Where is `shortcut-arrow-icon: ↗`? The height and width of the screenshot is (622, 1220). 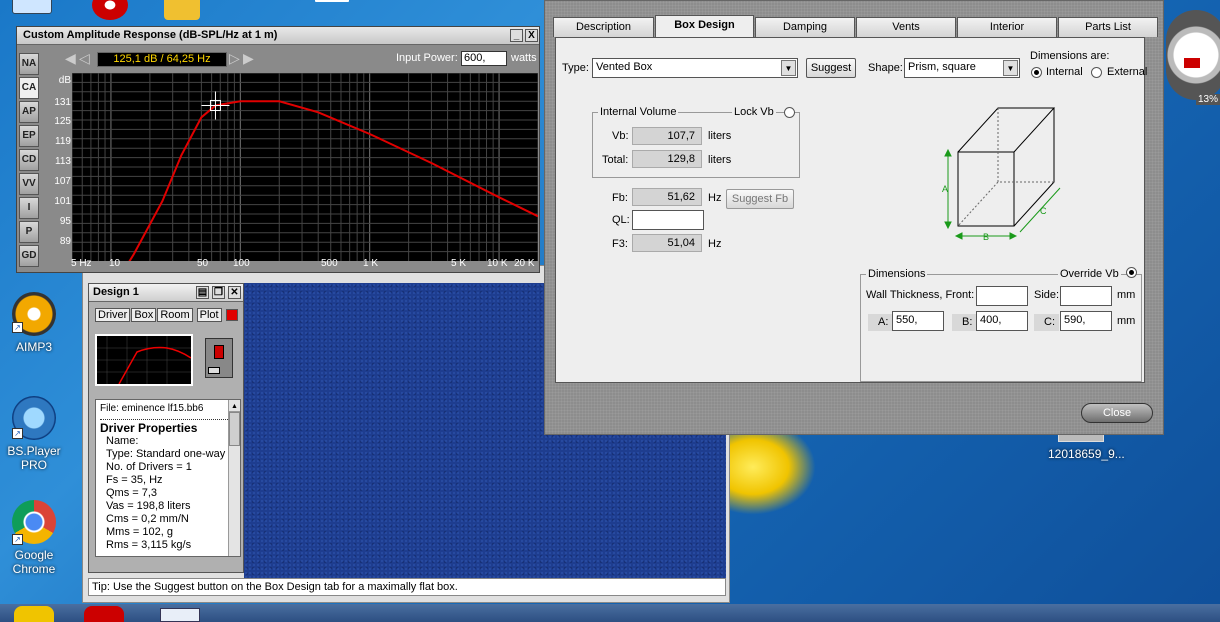
shortcut-arrow-icon: ↗ is located at coordinates (17, 539).